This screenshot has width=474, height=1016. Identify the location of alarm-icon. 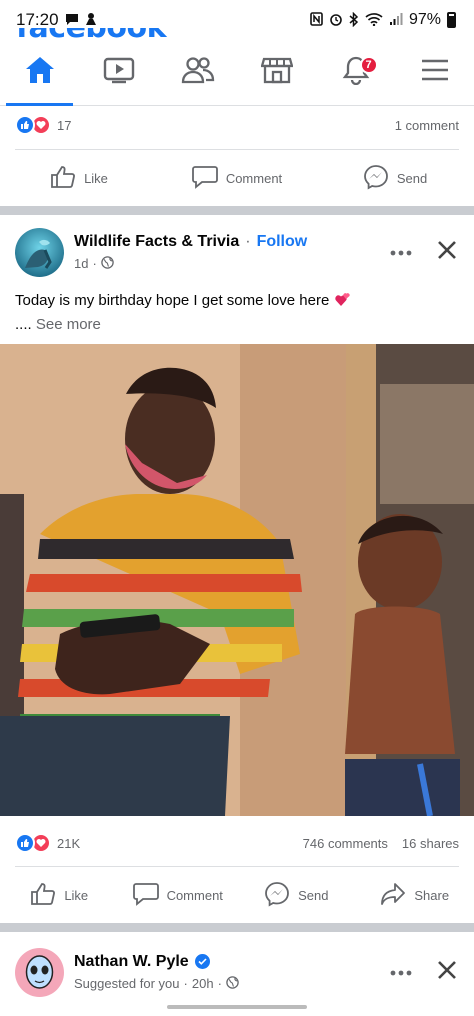
(336, 20).